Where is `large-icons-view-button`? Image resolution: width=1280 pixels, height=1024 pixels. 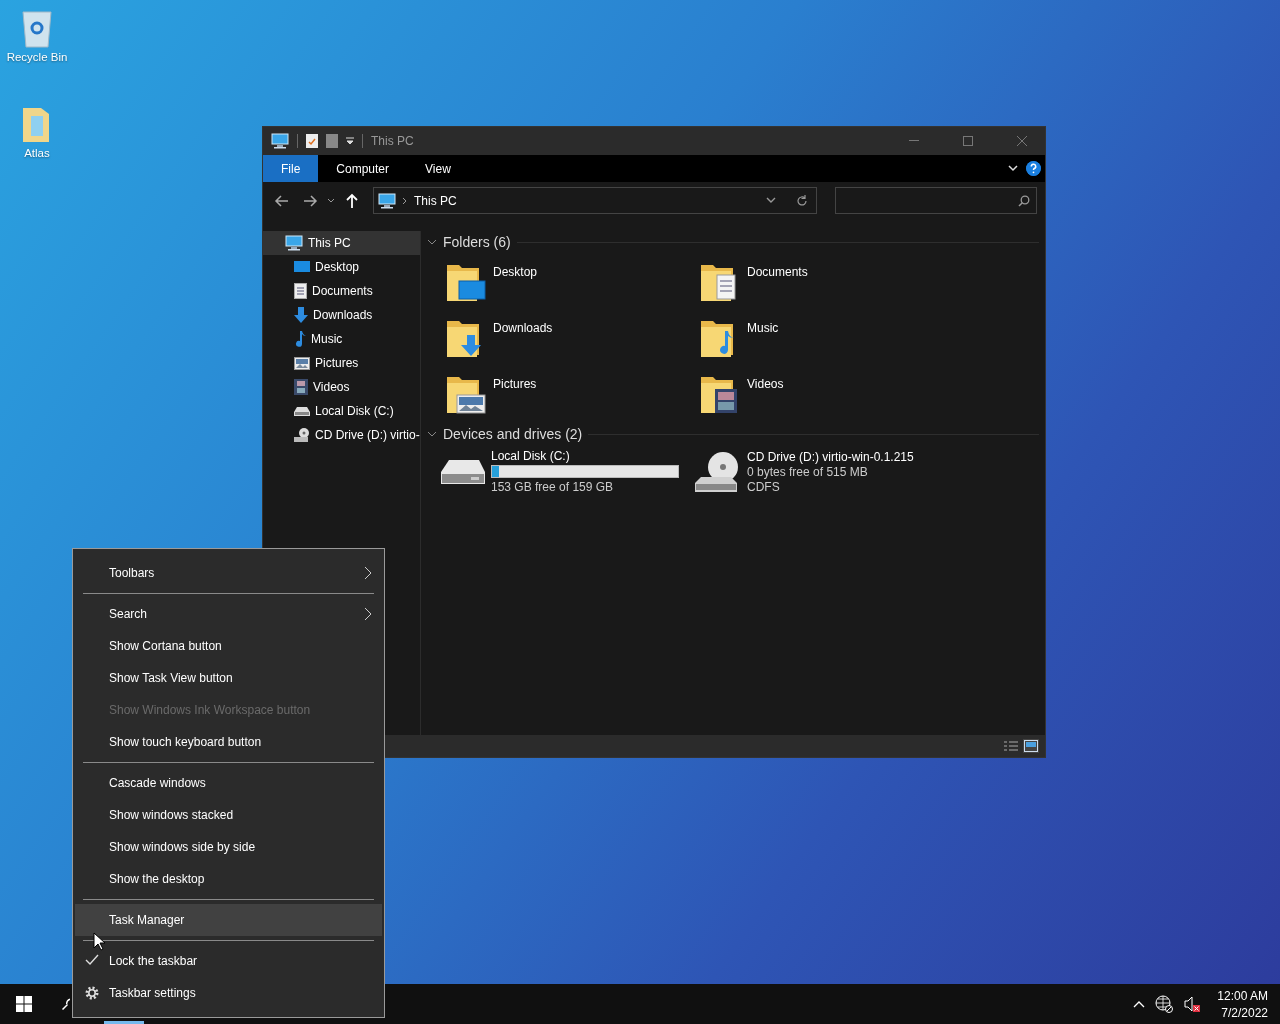 large-icons-view-button is located at coordinates (1031, 746).